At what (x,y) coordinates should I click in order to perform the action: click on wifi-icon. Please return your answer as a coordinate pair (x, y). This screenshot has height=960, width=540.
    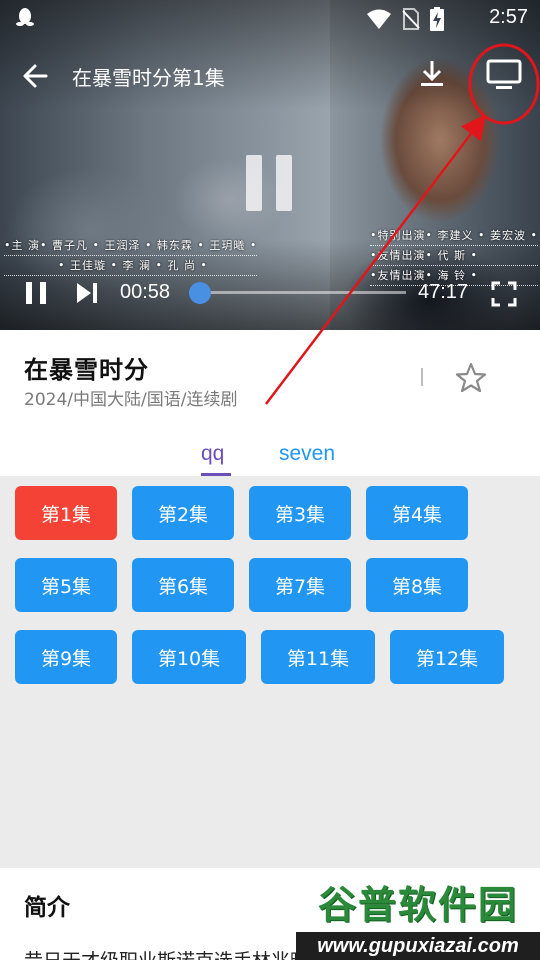
    Looking at the image, I should click on (379, 19).